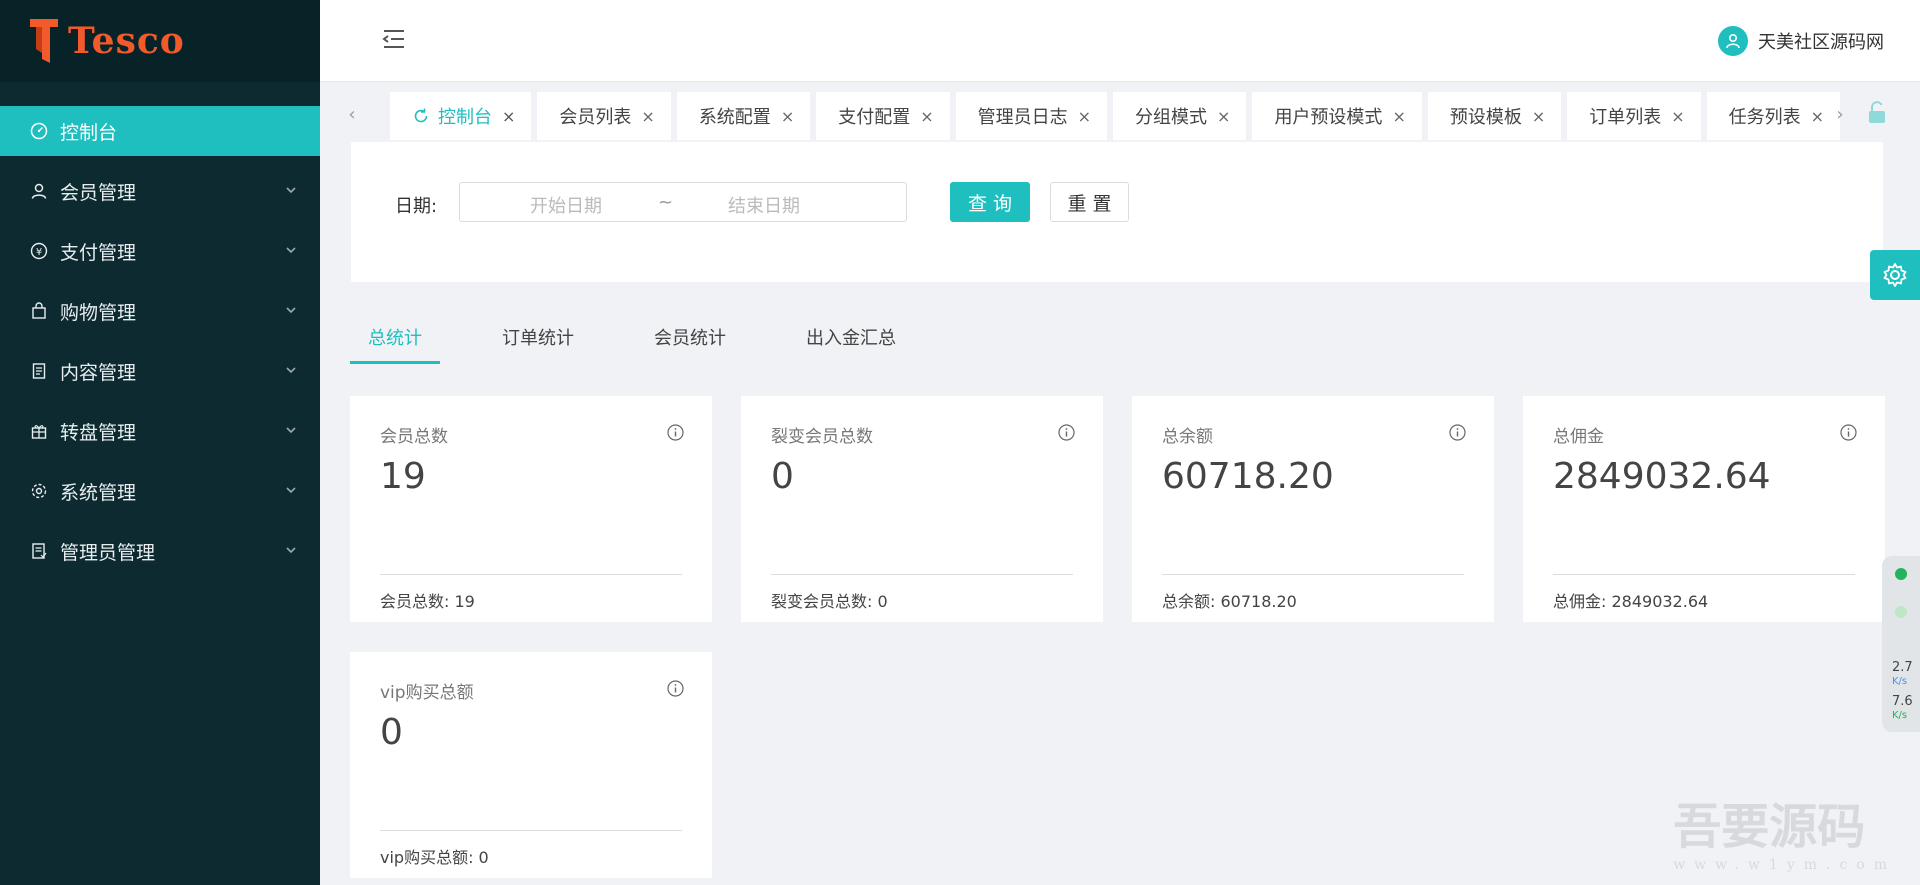 The width and height of the screenshot is (1920, 885). I want to click on tab-label: 分组模式, so click(1171, 117).